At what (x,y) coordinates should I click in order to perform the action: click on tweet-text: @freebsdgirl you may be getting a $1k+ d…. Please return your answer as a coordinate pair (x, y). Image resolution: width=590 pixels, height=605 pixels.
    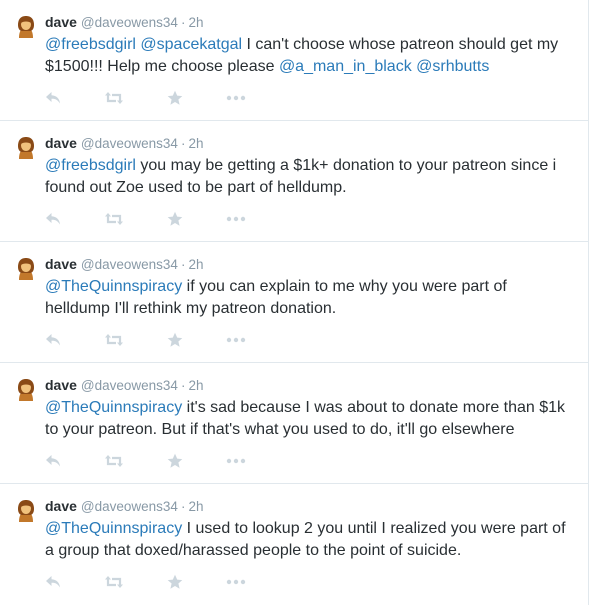
    Looking at the image, I should click on (310, 177).